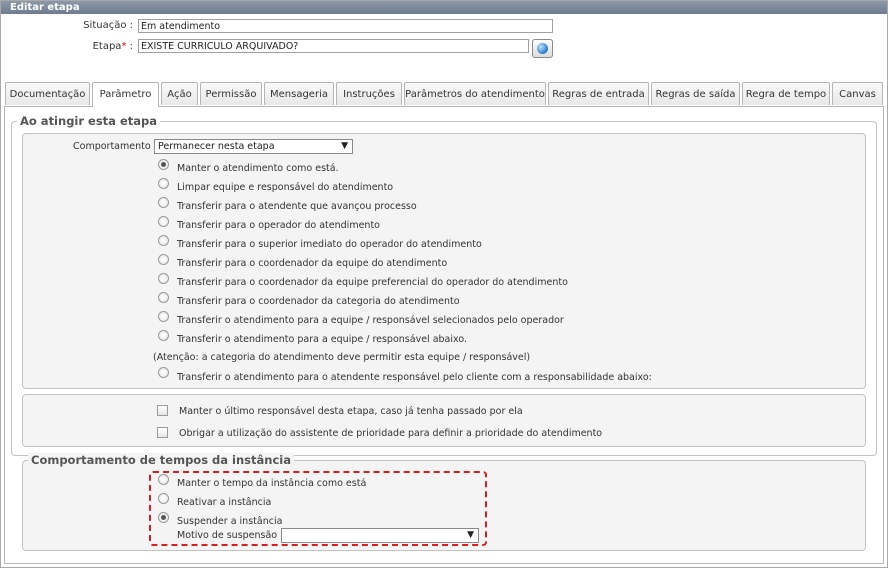 This screenshot has width=888, height=568. What do you see at coordinates (344, 146) in the screenshot?
I see `chevron-down-icon: ▼` at bounding box center [344, 146].